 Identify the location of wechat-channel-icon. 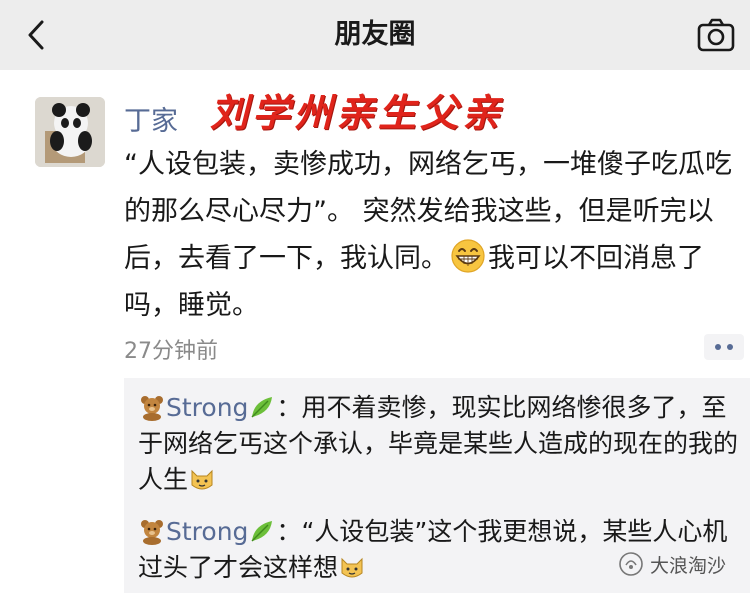
(631, 564).